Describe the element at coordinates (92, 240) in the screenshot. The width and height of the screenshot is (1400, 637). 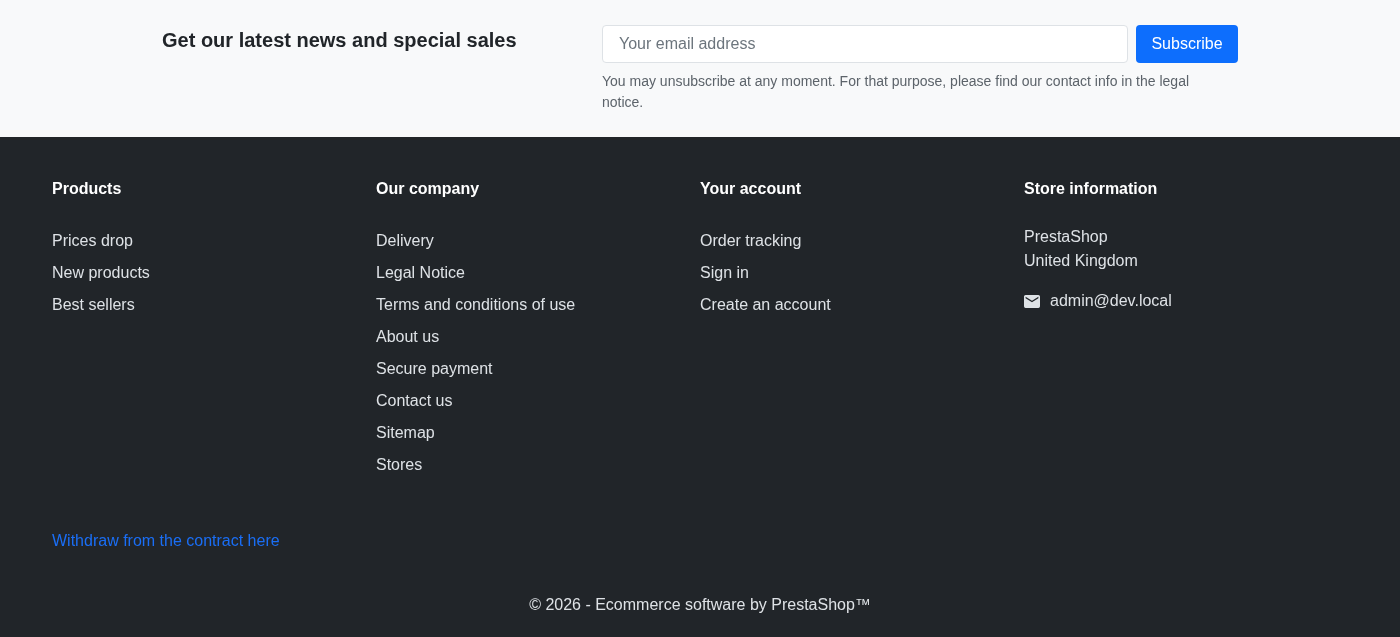
I see `footer-link: Prices drop` at that location.